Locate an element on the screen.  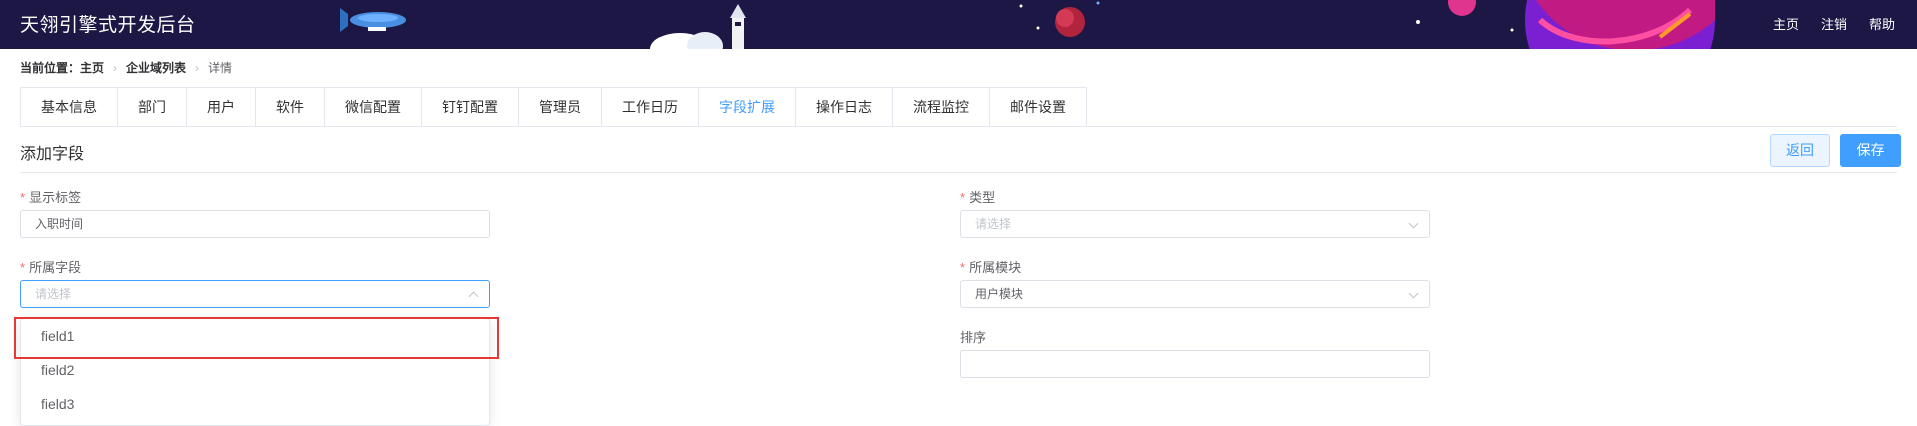
order-label: 排序 is located at coordinates (973, 337).